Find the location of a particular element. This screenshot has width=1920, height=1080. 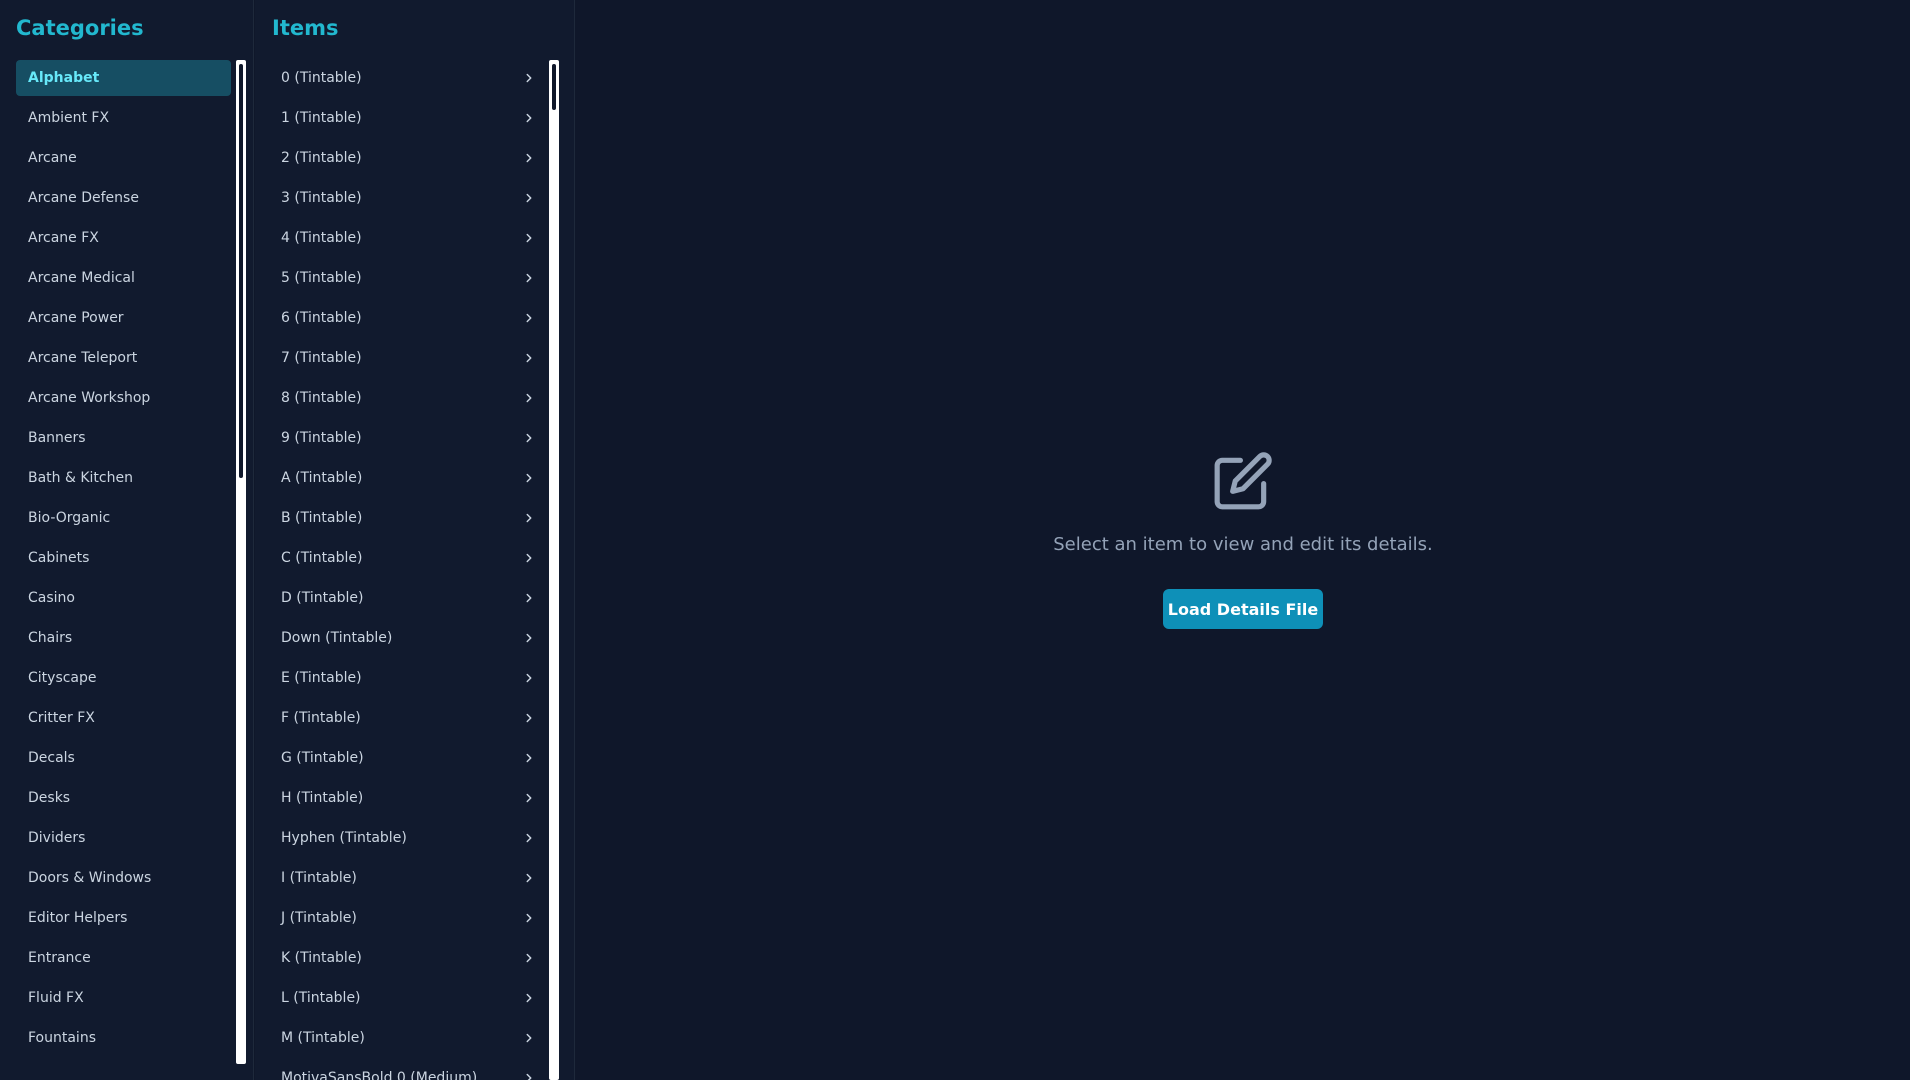

category-item: Banners is located at coordinates (123, 438).